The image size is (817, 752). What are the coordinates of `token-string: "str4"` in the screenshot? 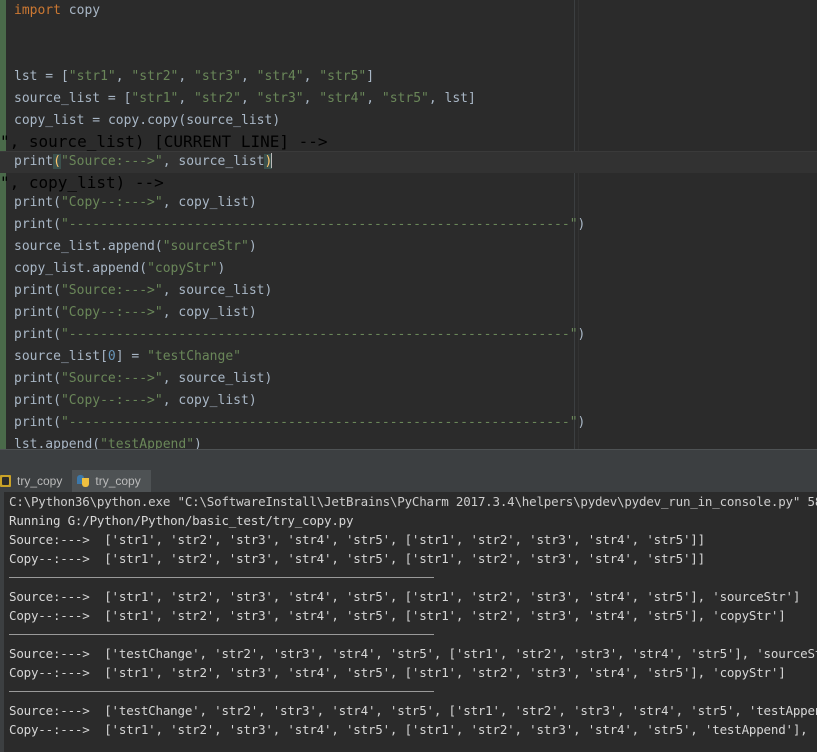 It's located at (343, 98).